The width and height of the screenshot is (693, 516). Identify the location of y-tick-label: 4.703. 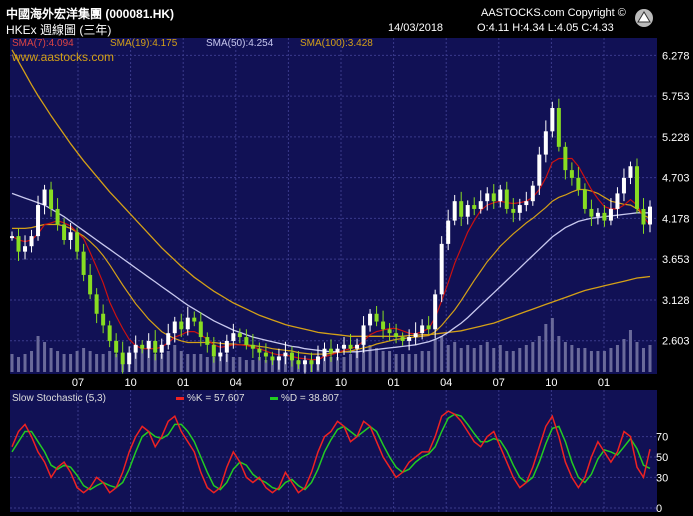
(676, 179).